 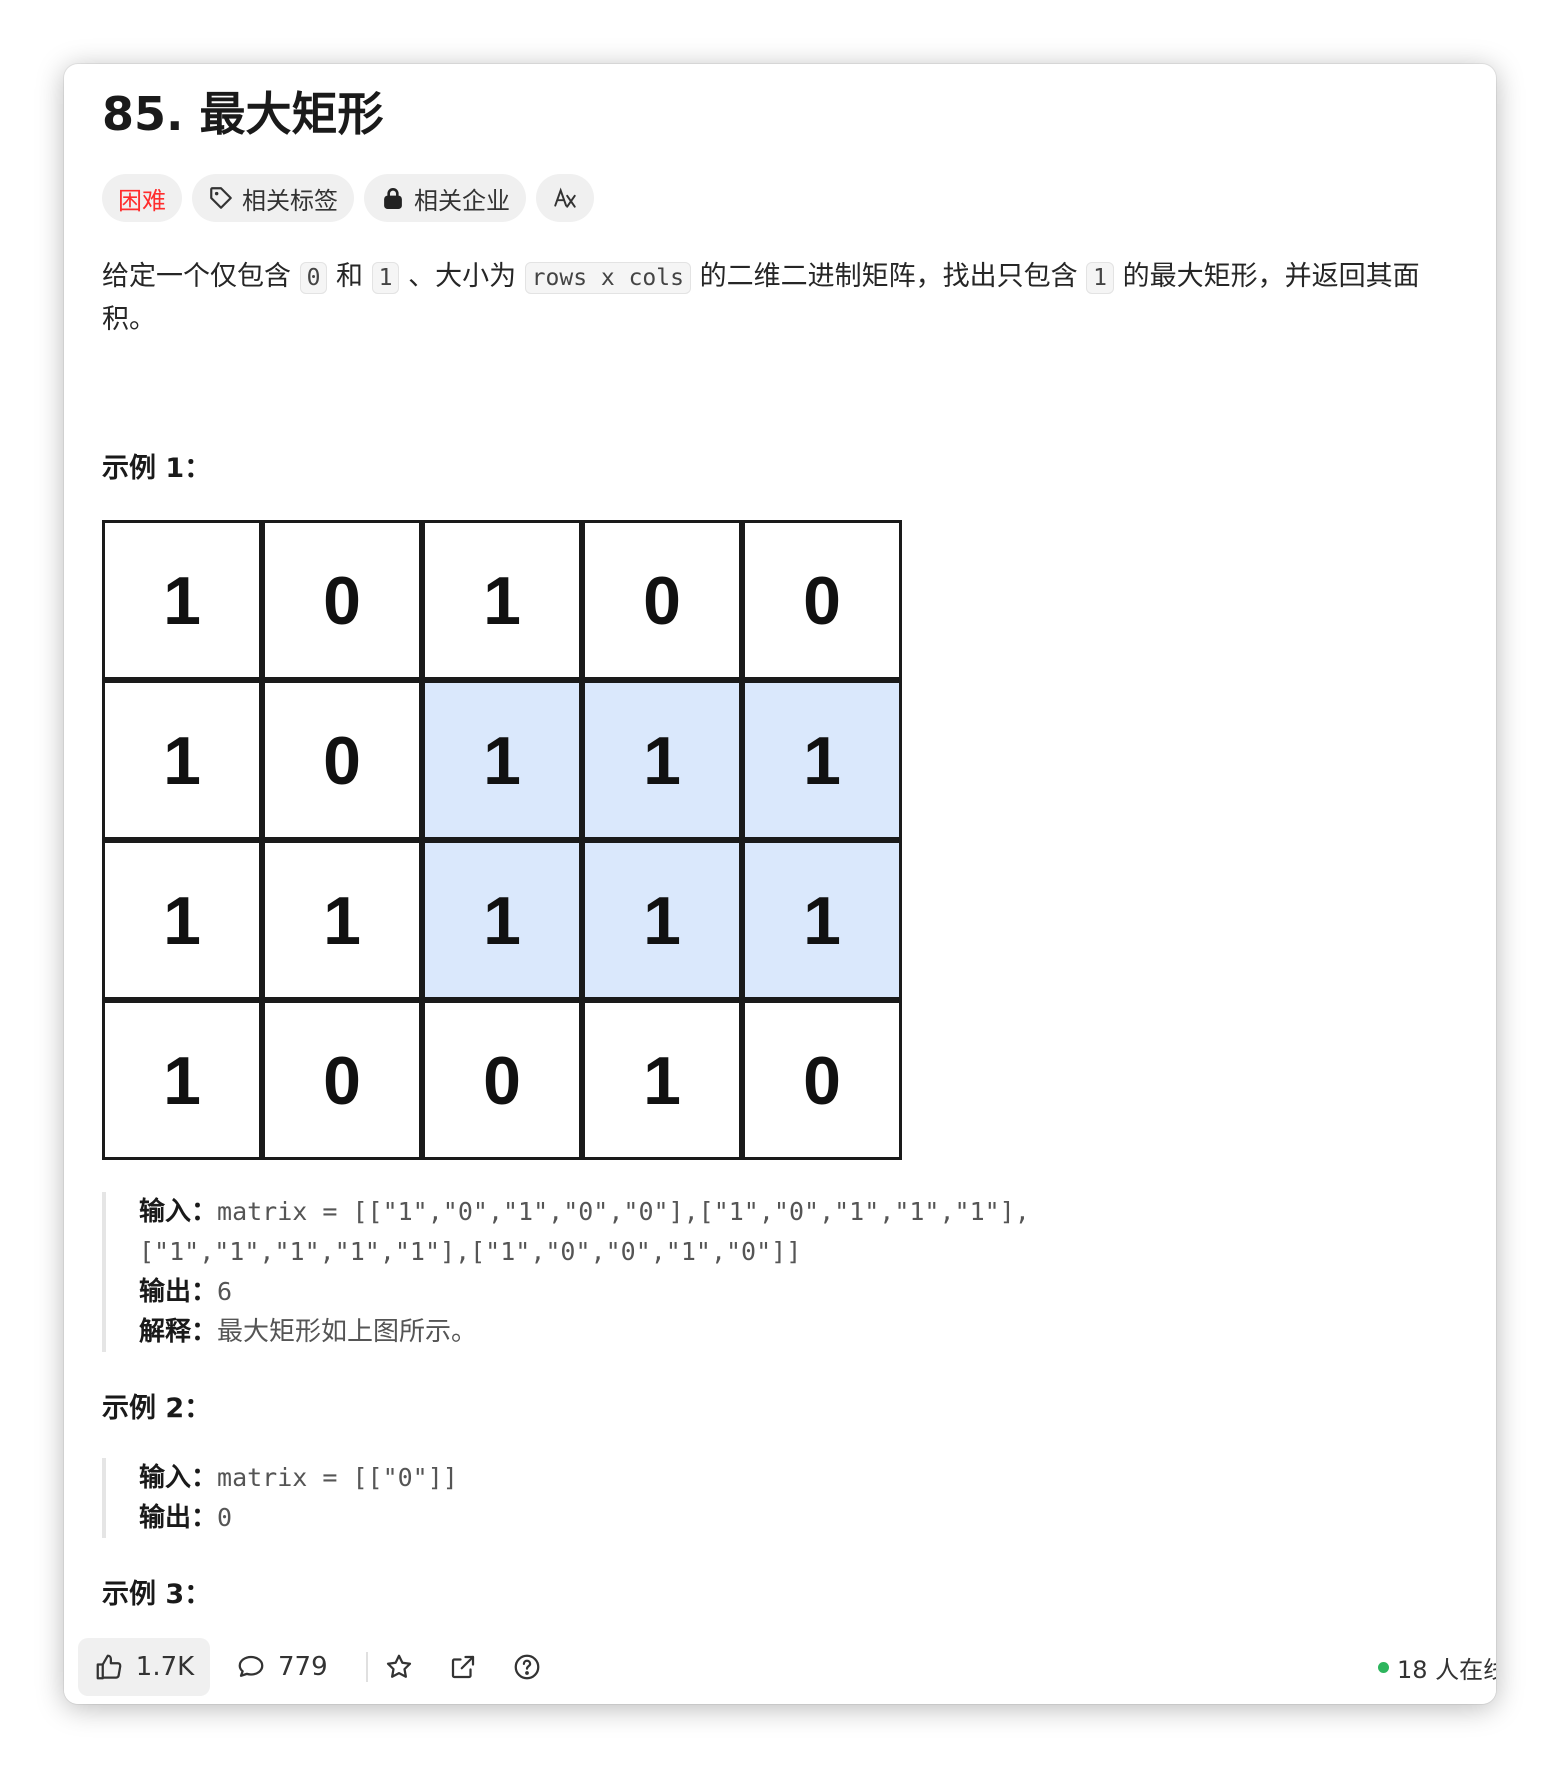 I want to click on difficulty-label: 困难, so click(x=142, y=200).